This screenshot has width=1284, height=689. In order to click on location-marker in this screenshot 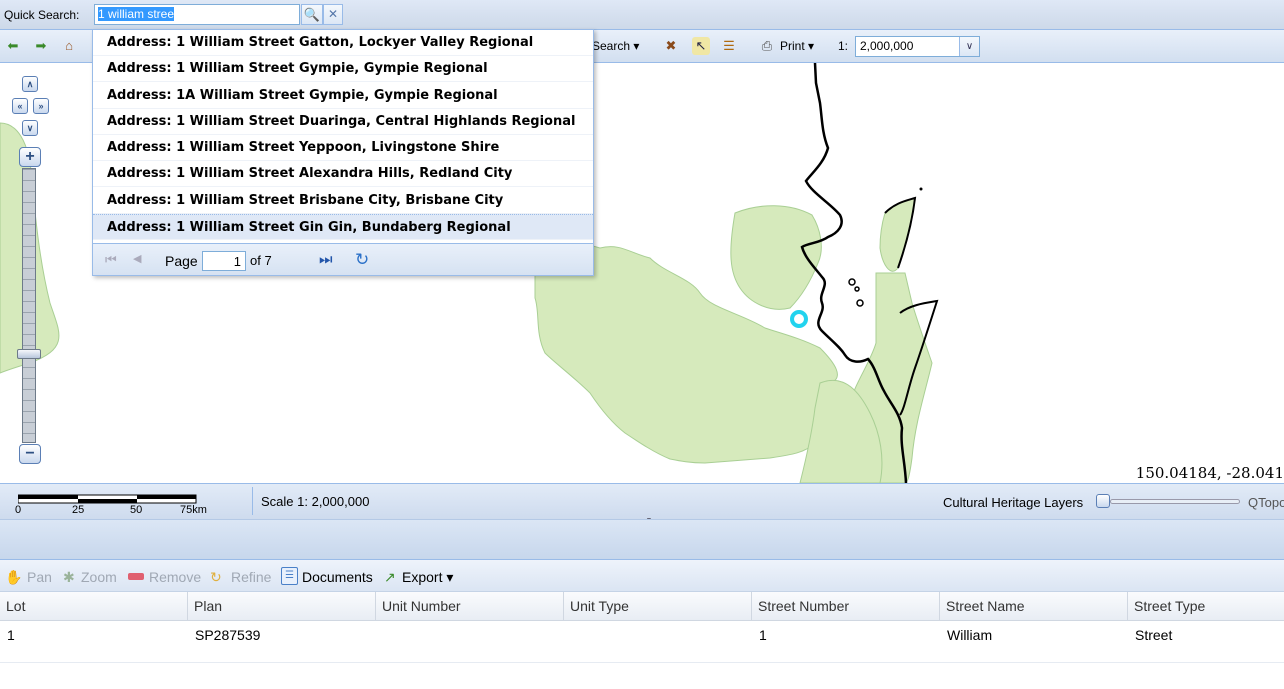, I will do `click(799, 319)`.